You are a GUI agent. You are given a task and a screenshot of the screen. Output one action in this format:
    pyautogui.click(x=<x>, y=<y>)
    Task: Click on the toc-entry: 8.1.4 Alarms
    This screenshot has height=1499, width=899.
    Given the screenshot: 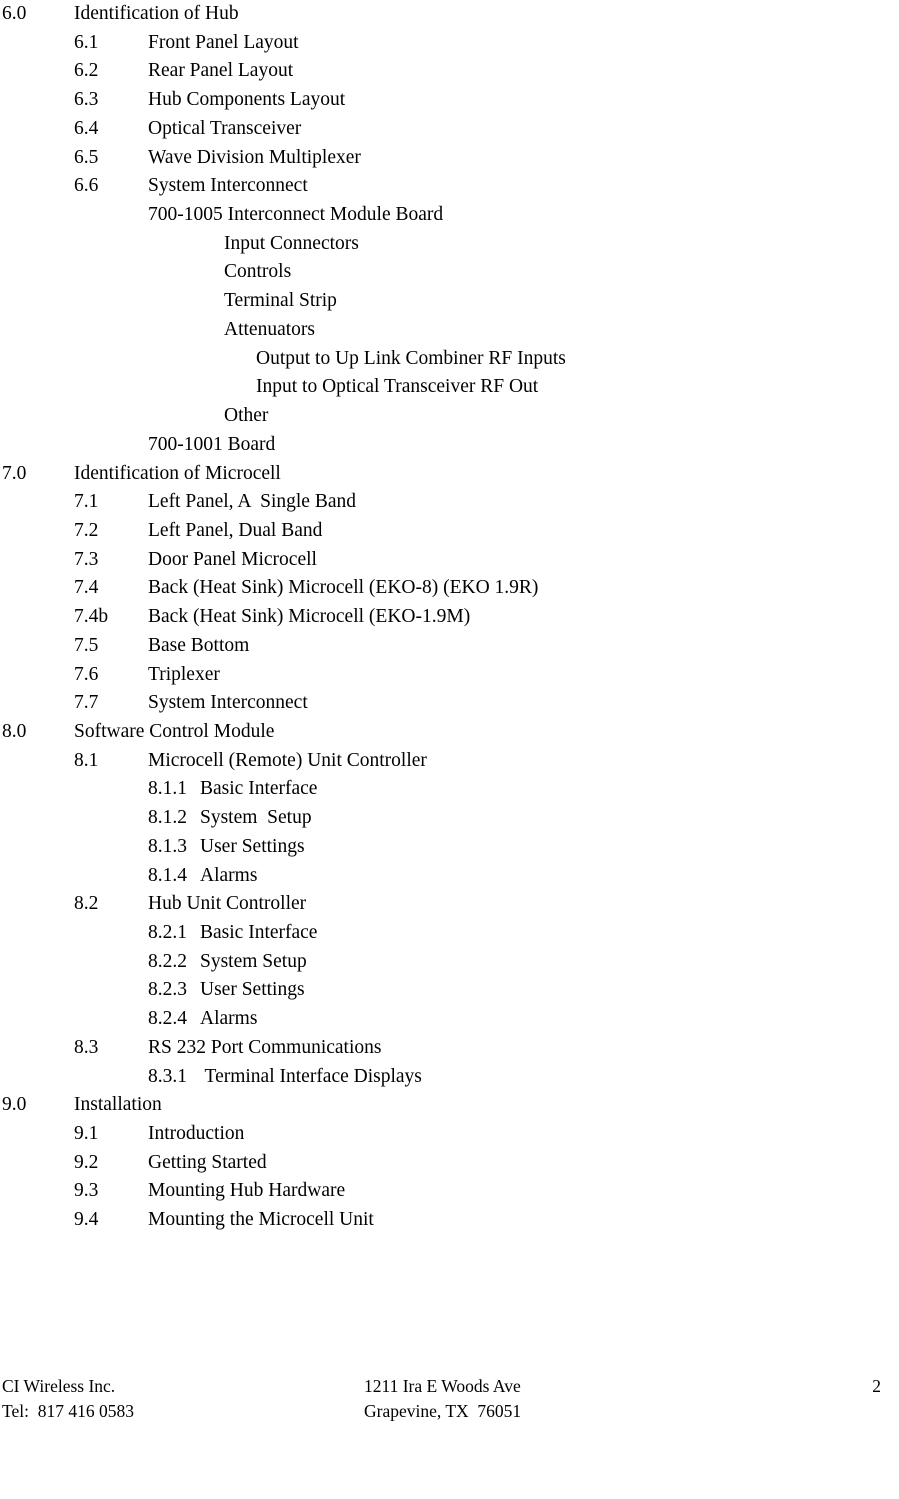 What is the action you would take?
    pyautogui.click(x=449, y=876)
    